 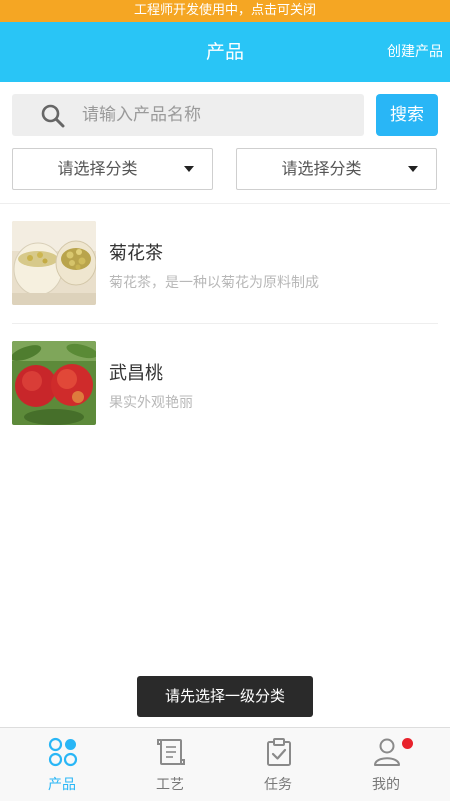 I want to click on product-description: 果实外观艳丽, so click(x=151, y=403).